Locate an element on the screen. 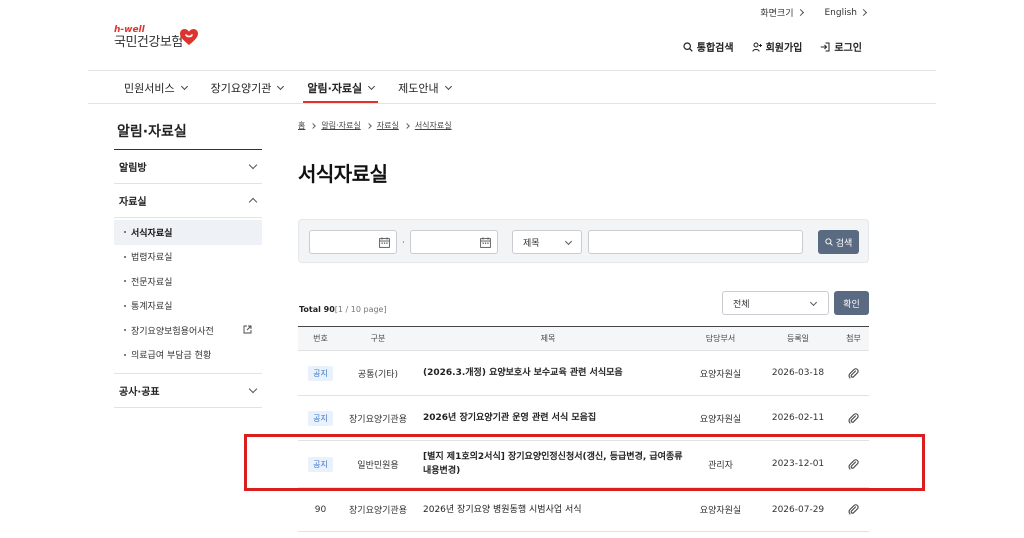  total-count: Total 90[1 / 10 page] is located at coordinates (343, 309).